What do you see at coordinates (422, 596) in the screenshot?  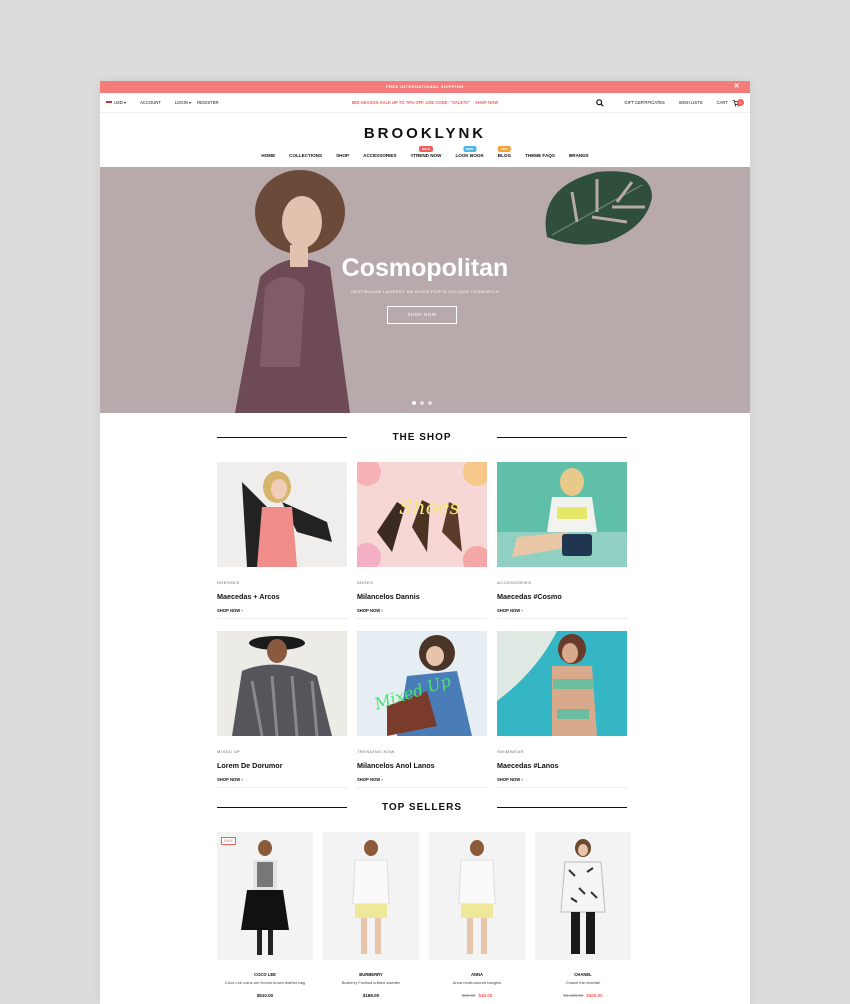 I see `card-title: Milancelos Dannis` at bounding box center [422, 596].